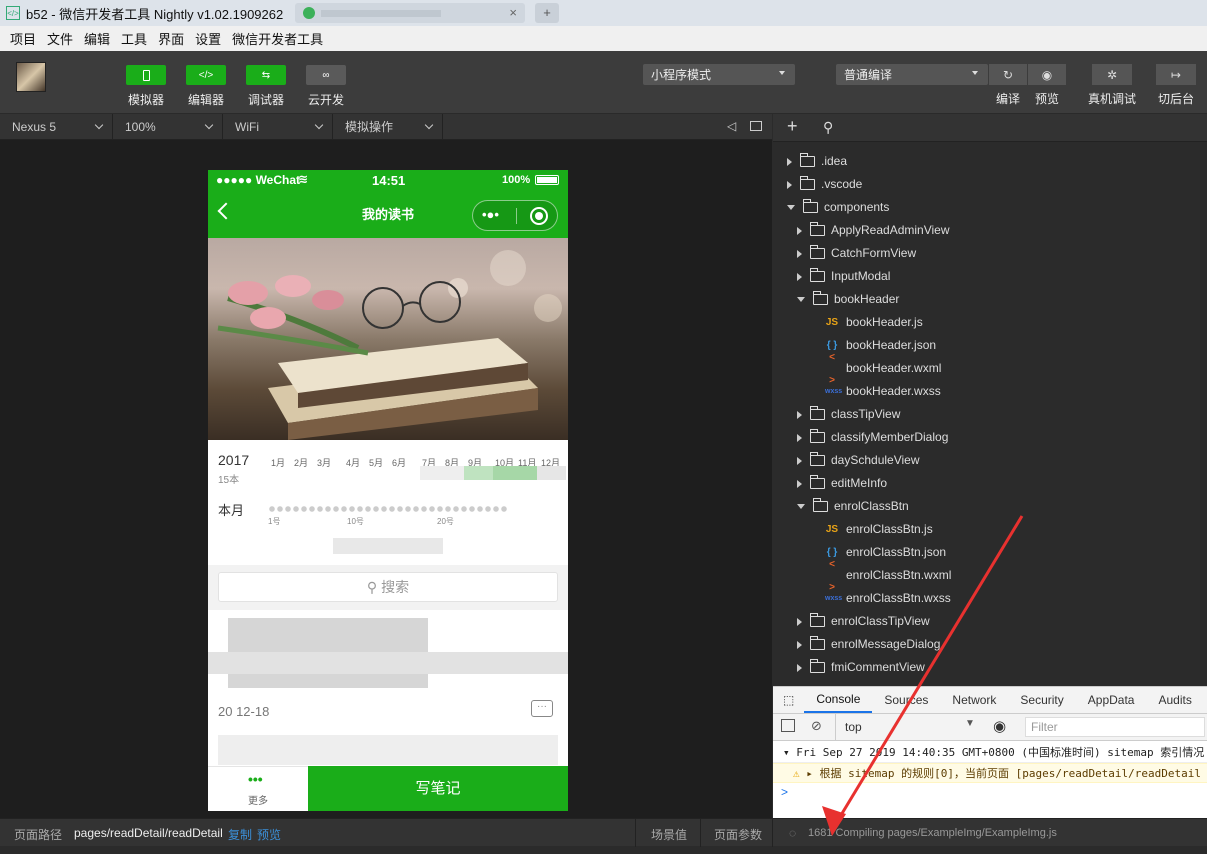 This screenshot has width=1207, height=854. I want to click on comment-icon: ···, so click(542, 708).